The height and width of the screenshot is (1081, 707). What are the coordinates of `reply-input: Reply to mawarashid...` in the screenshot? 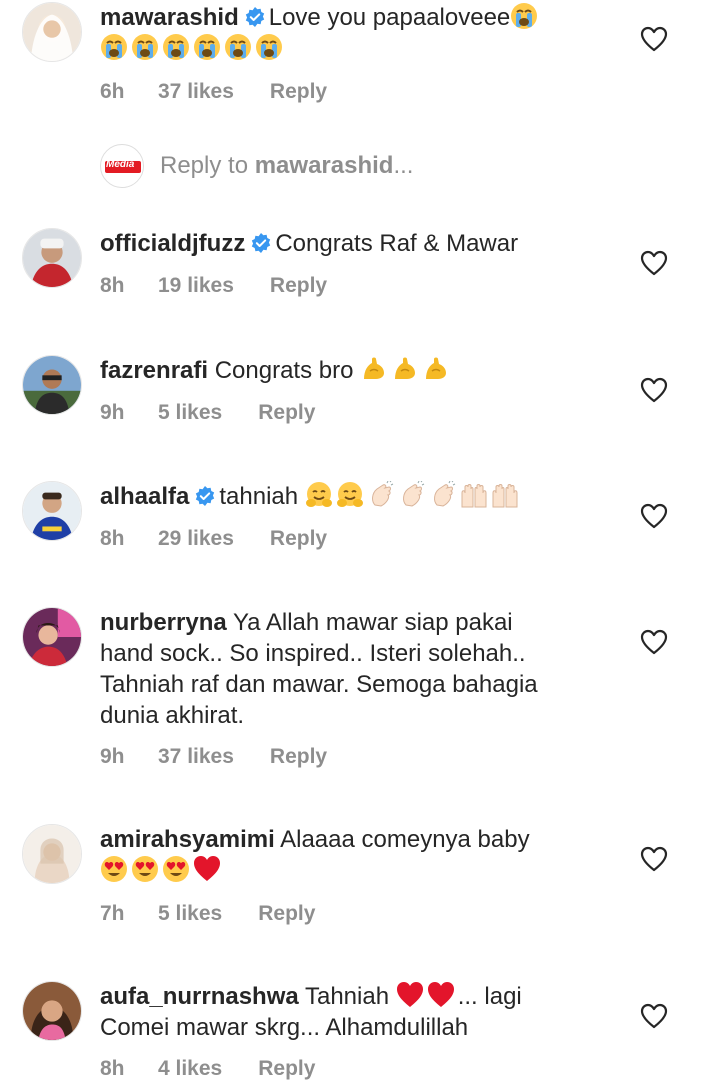 It's located at (286, 166).